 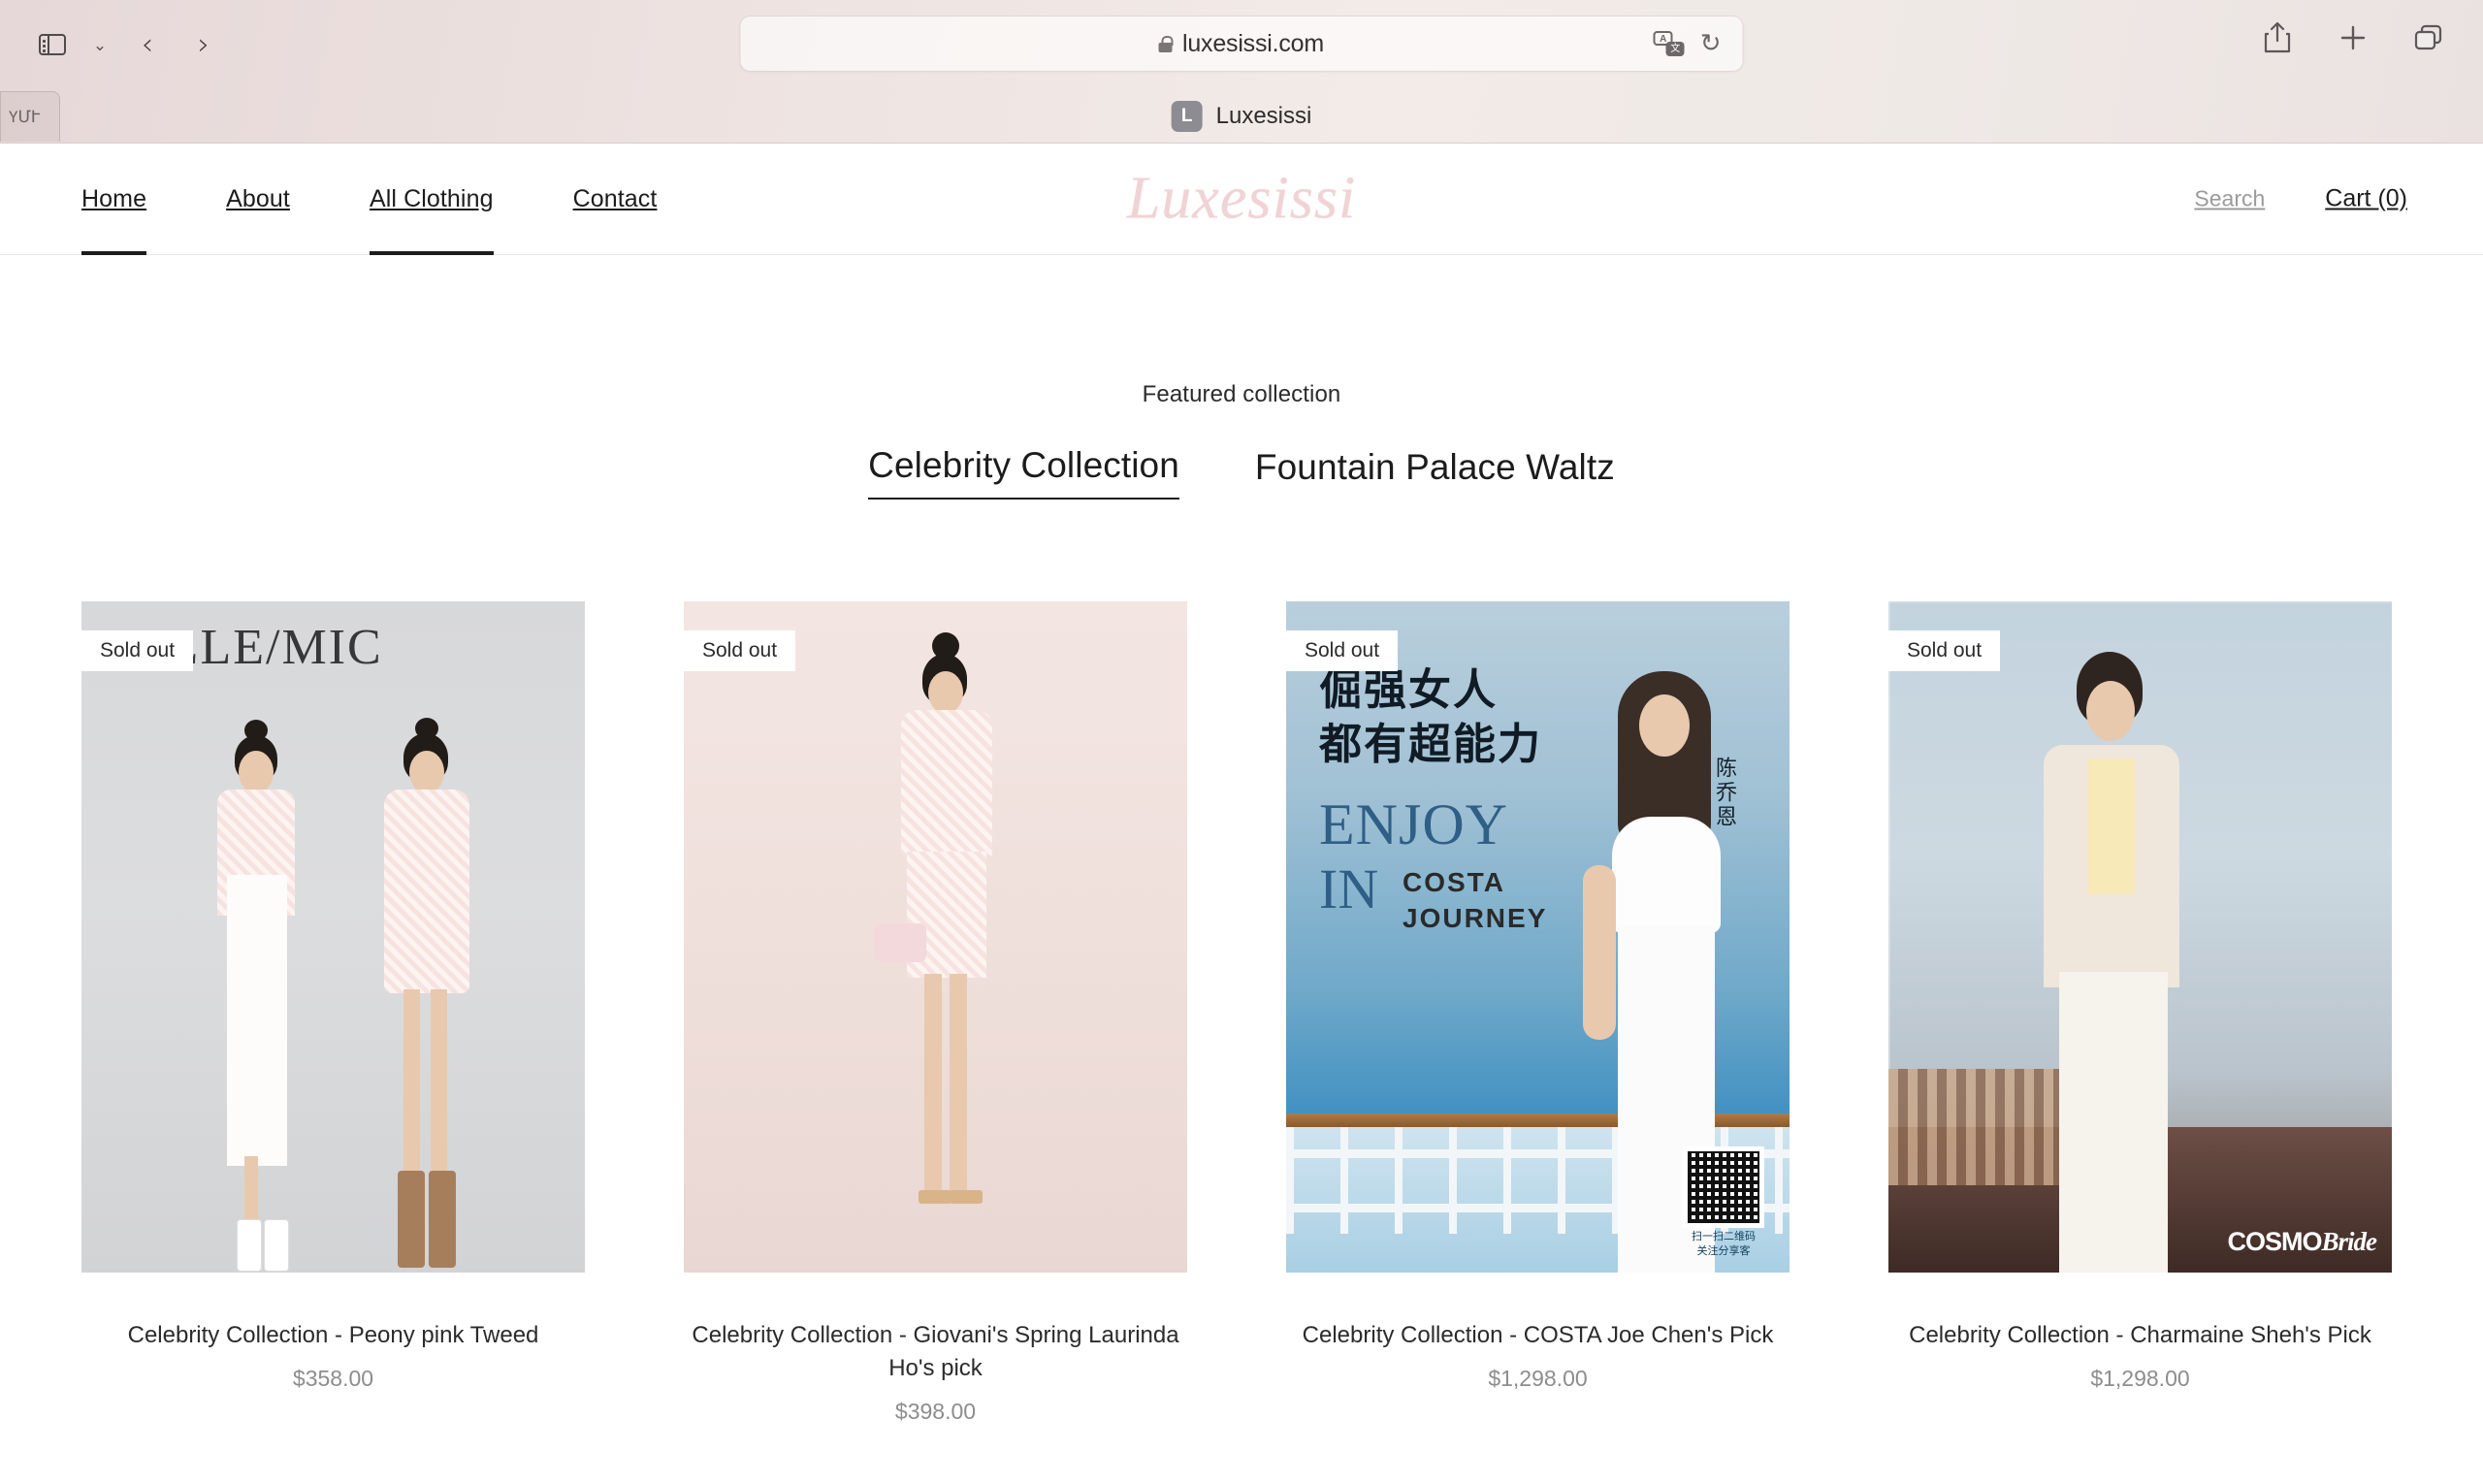 I want to click on site-logo: Luxesissi, so click(x=1242, y=199).